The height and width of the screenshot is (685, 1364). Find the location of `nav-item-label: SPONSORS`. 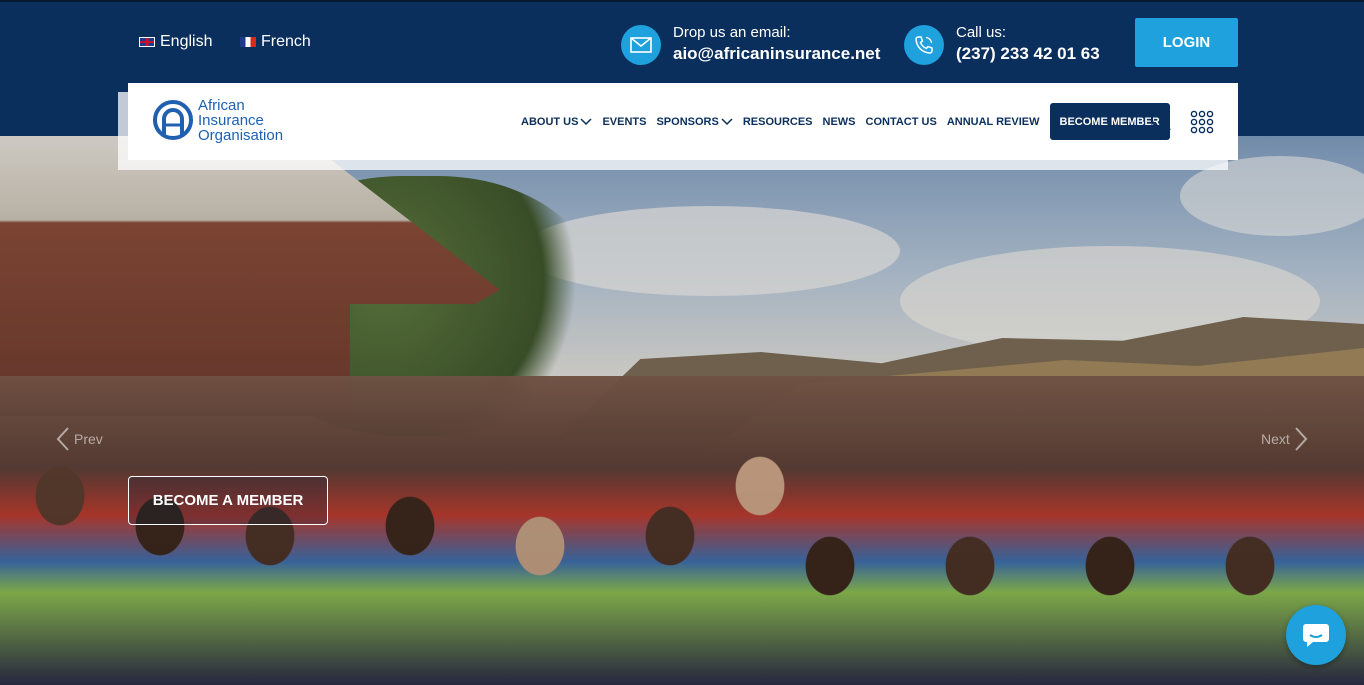

nav-item-label: SPONSORS is located at coordinates (687, 121).